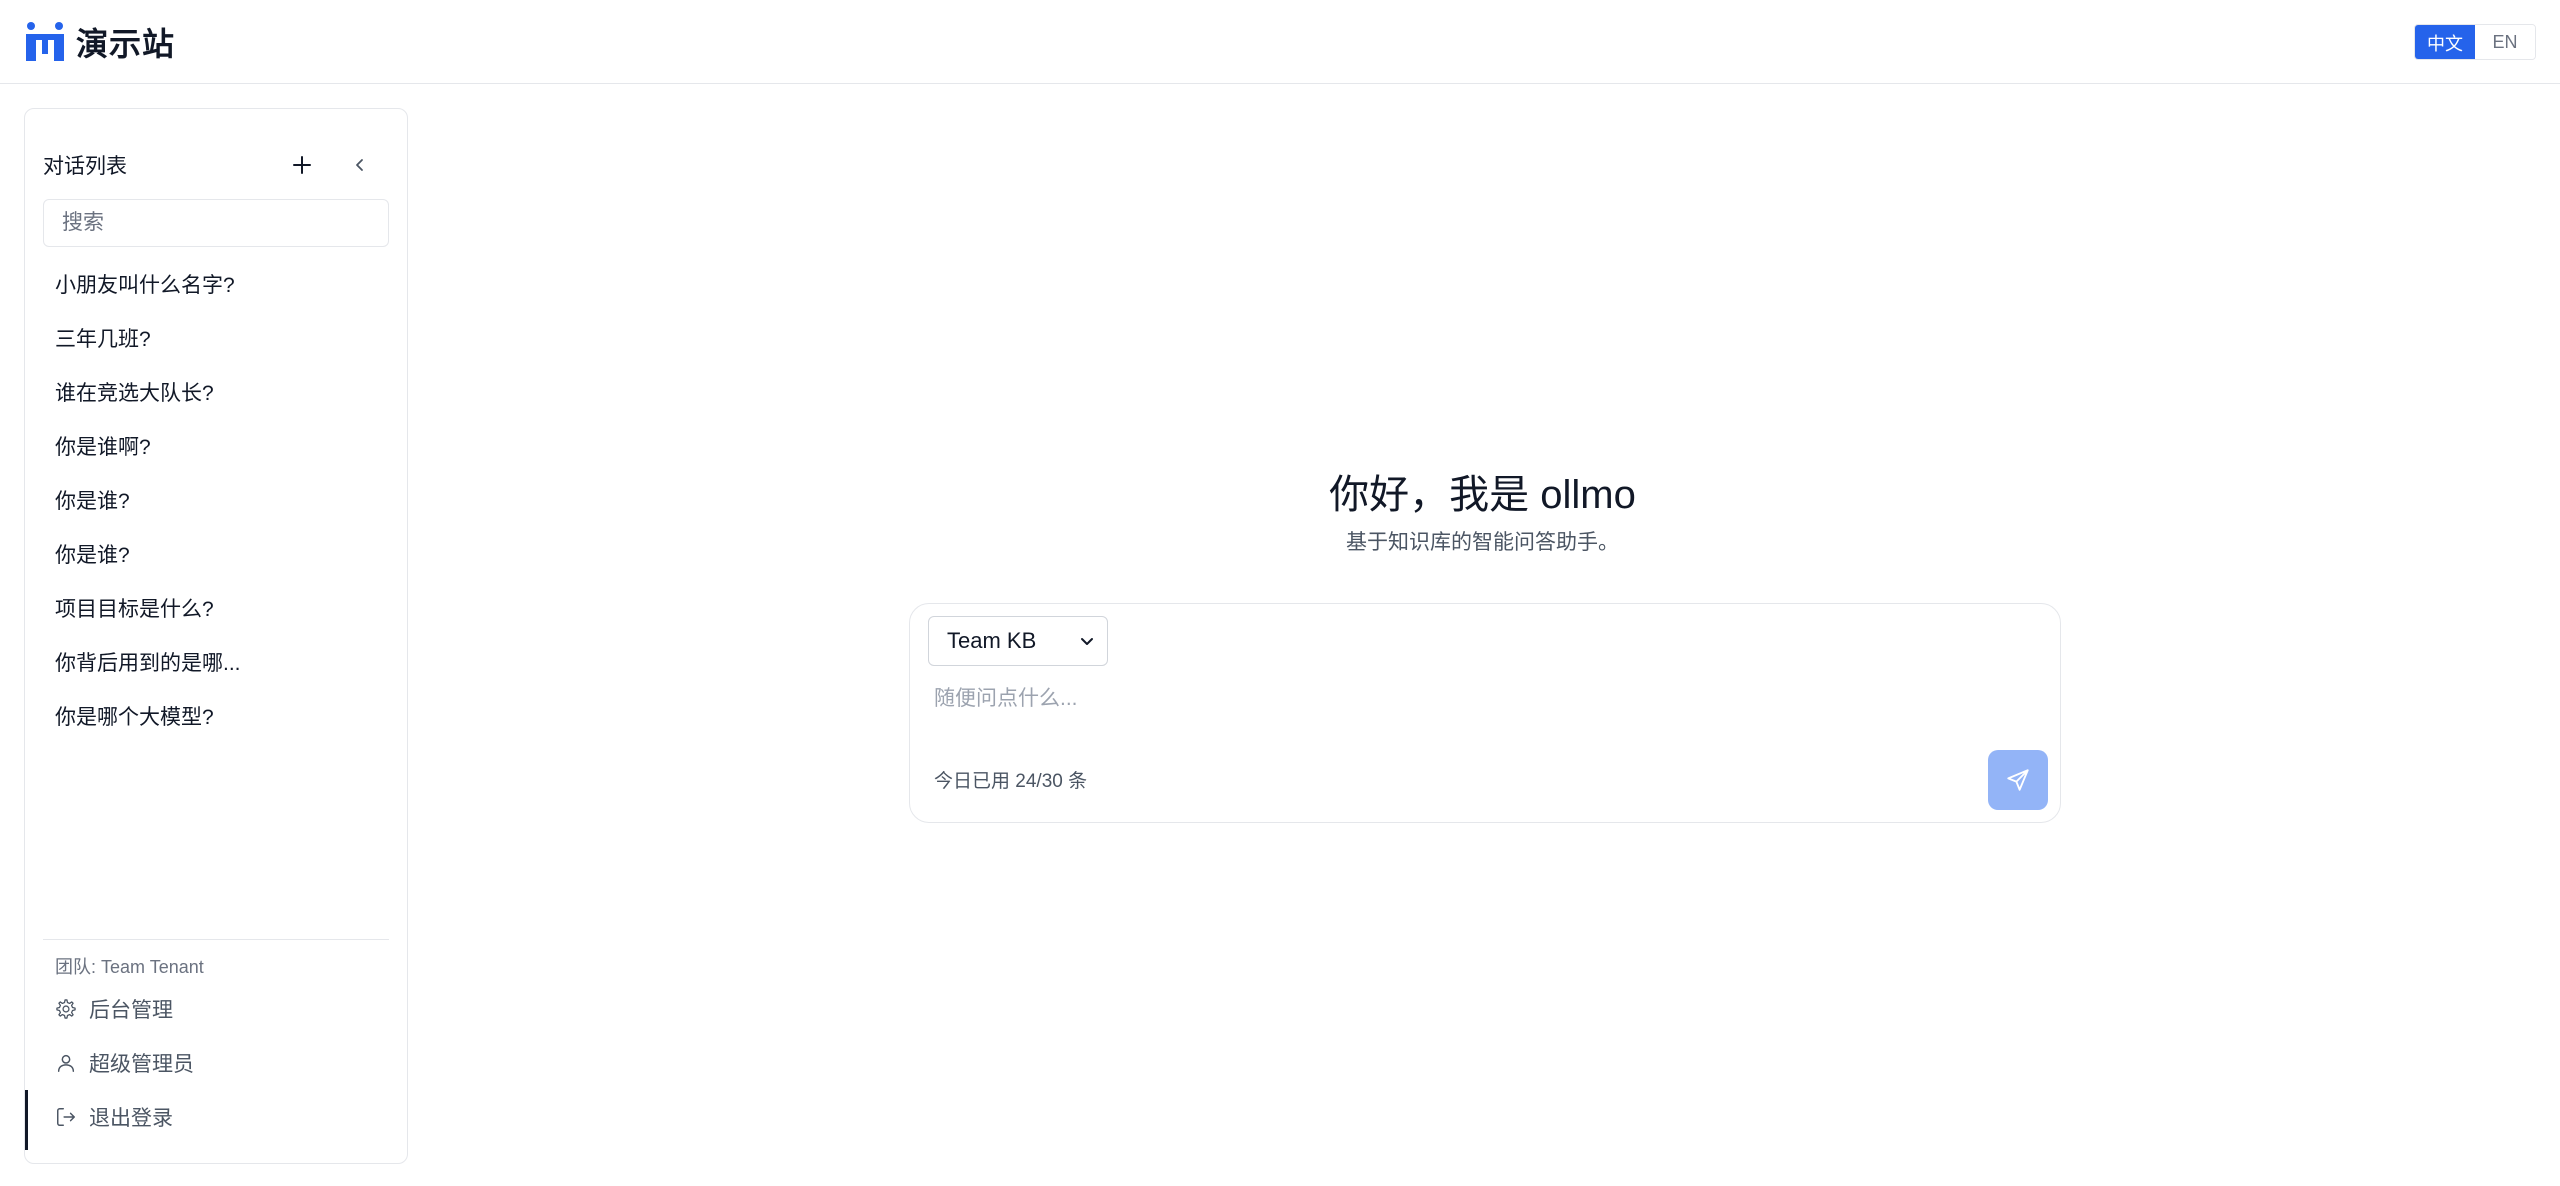 The width and height of the screenshot is (2560, 1186). I want to click on sidebar-header: 对话列表, so click(216, 165).